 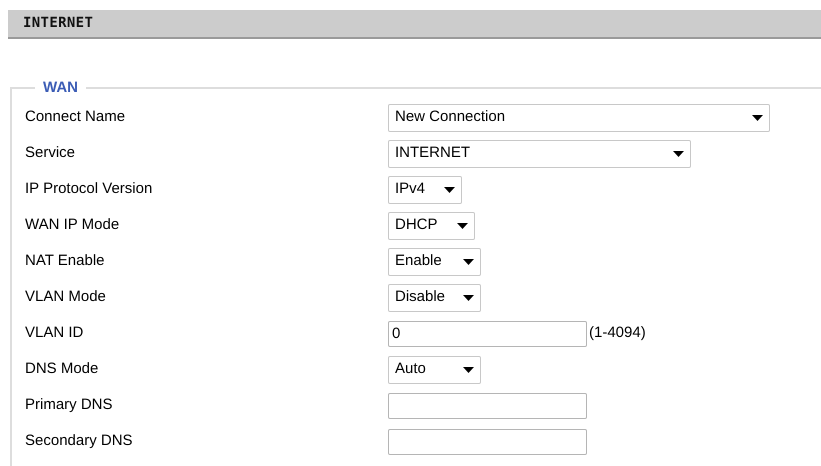 I want to click on field-label: NAT Enable, so click(x=65, y=261).